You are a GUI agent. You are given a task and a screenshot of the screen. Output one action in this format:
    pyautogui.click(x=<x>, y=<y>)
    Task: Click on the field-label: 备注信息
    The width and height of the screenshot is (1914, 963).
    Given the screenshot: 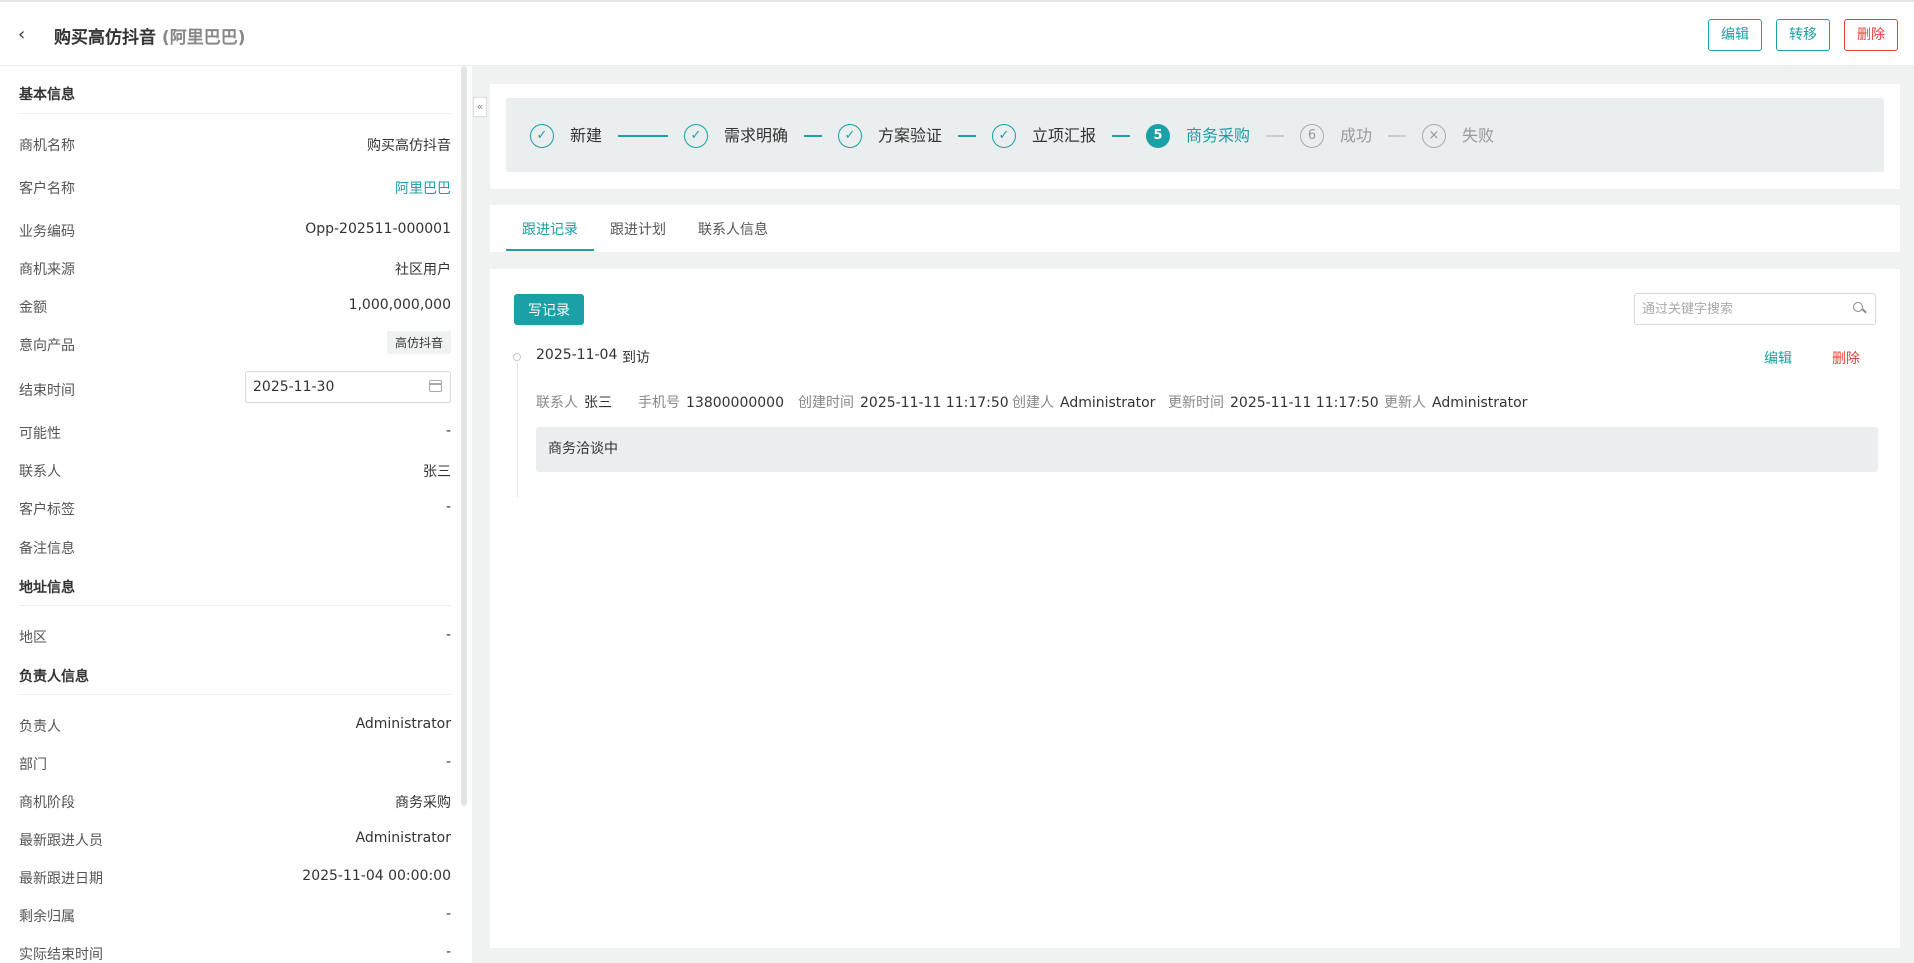 What is the action you would take?
    pyautogui.click(x=47, y=549)
    